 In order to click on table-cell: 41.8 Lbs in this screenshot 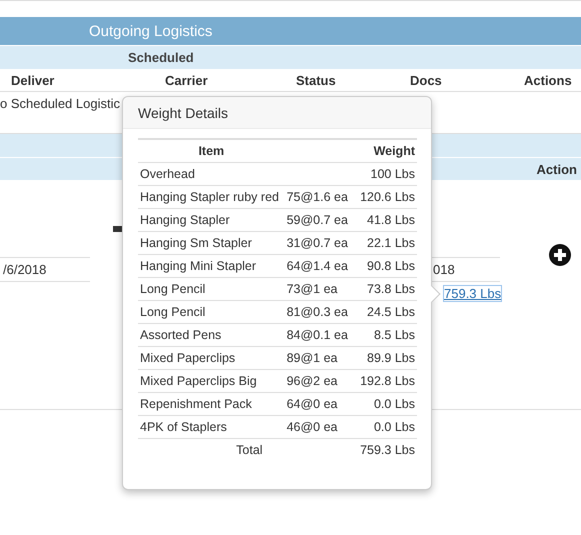, I will do `click(391, 220)`.